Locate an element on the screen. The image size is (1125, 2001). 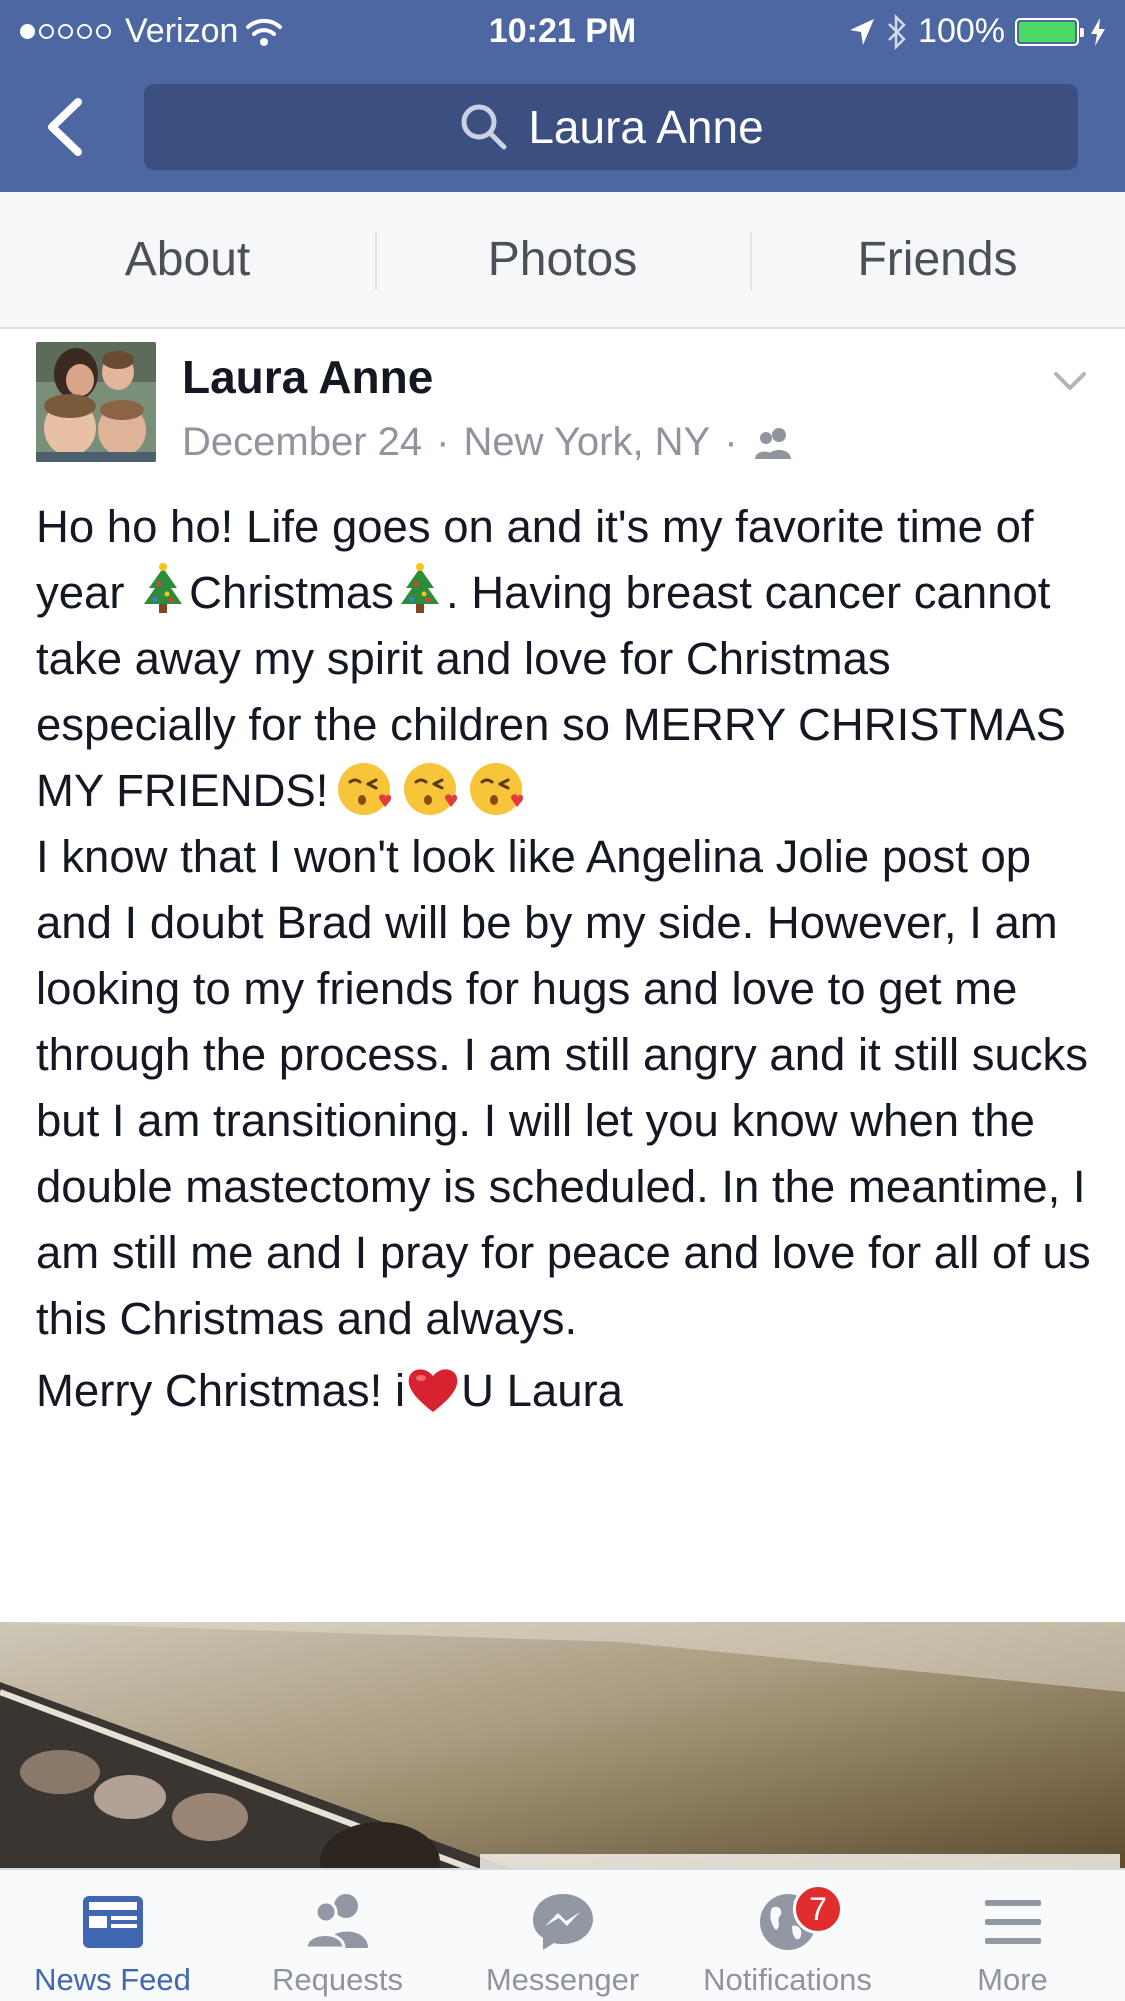
notifications-tab: 7 Notifications is located at coordinates (787, 1935).